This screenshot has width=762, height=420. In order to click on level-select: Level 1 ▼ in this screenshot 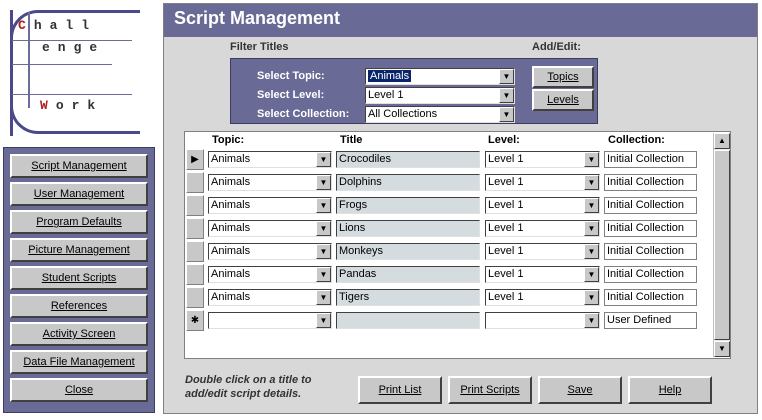, I will do `click(440, 95)`.